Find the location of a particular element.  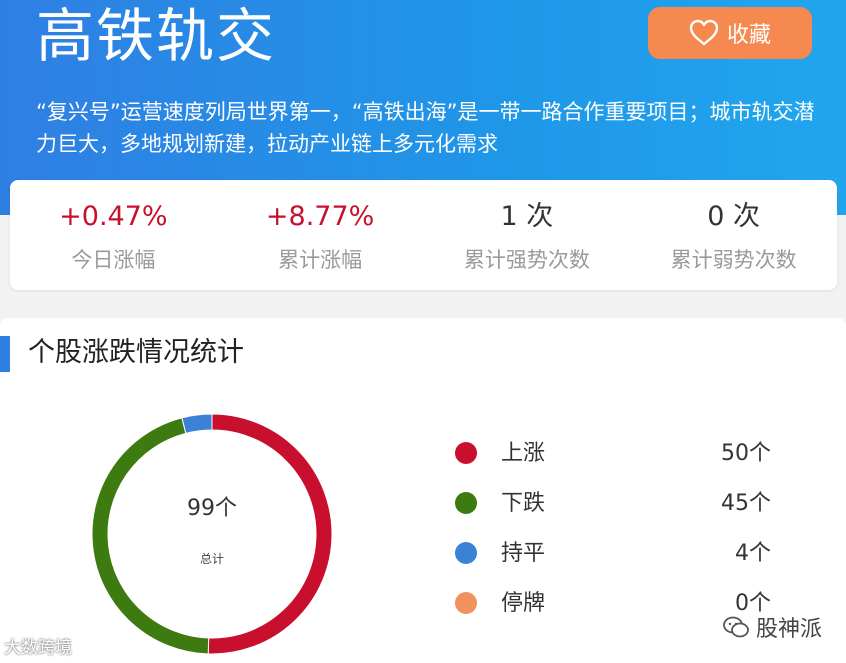

watermark-right: 股神派 is located at coordinates (772, 627).